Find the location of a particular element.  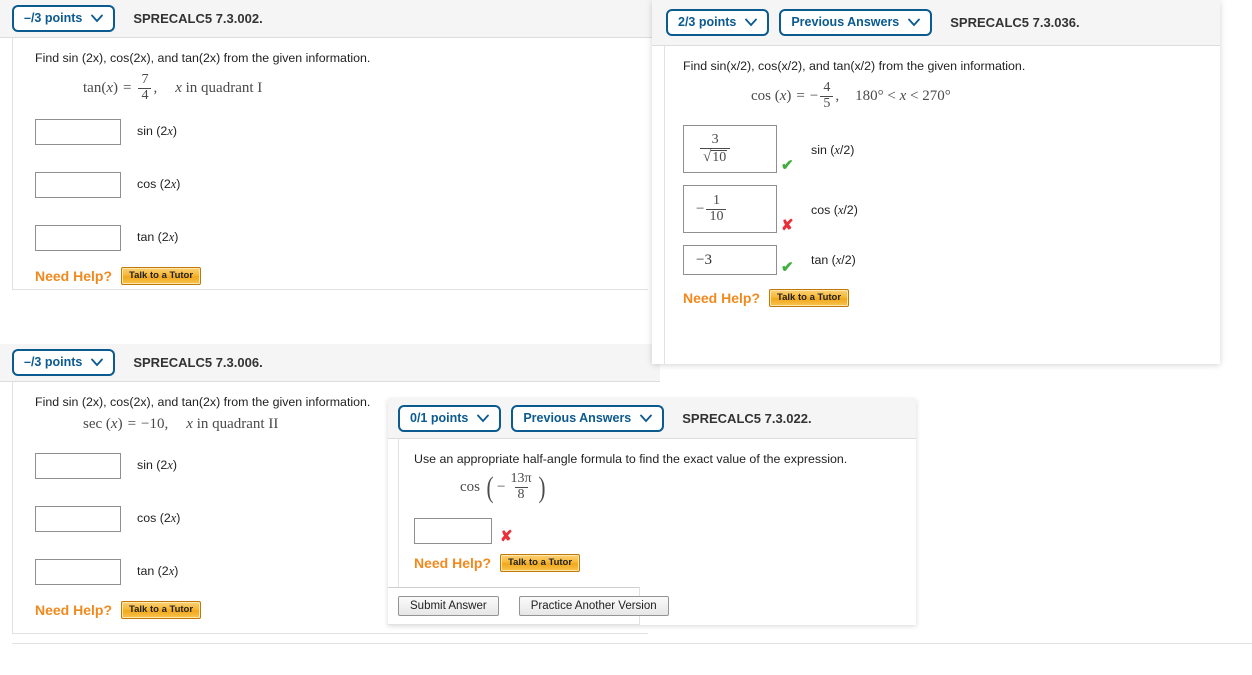

given-condition: x in quadrant II is located at coordinates (232, 424).